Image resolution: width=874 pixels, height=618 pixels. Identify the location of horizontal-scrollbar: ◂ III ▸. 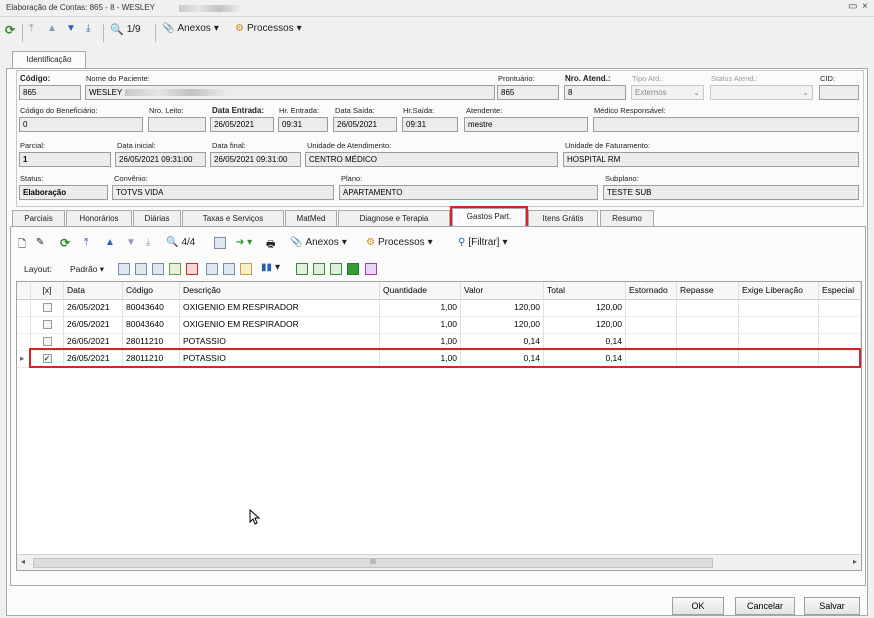
(439, 562).